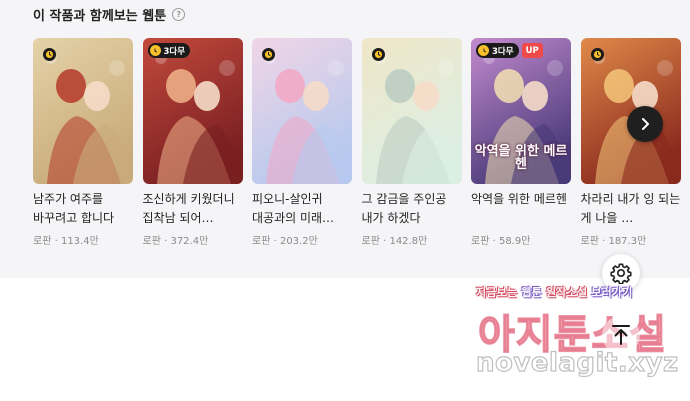  I want to click on webtoon-card: 피오니-살인귀 대공과의 미래… 로판 · 203.2만, so click(302, 142).